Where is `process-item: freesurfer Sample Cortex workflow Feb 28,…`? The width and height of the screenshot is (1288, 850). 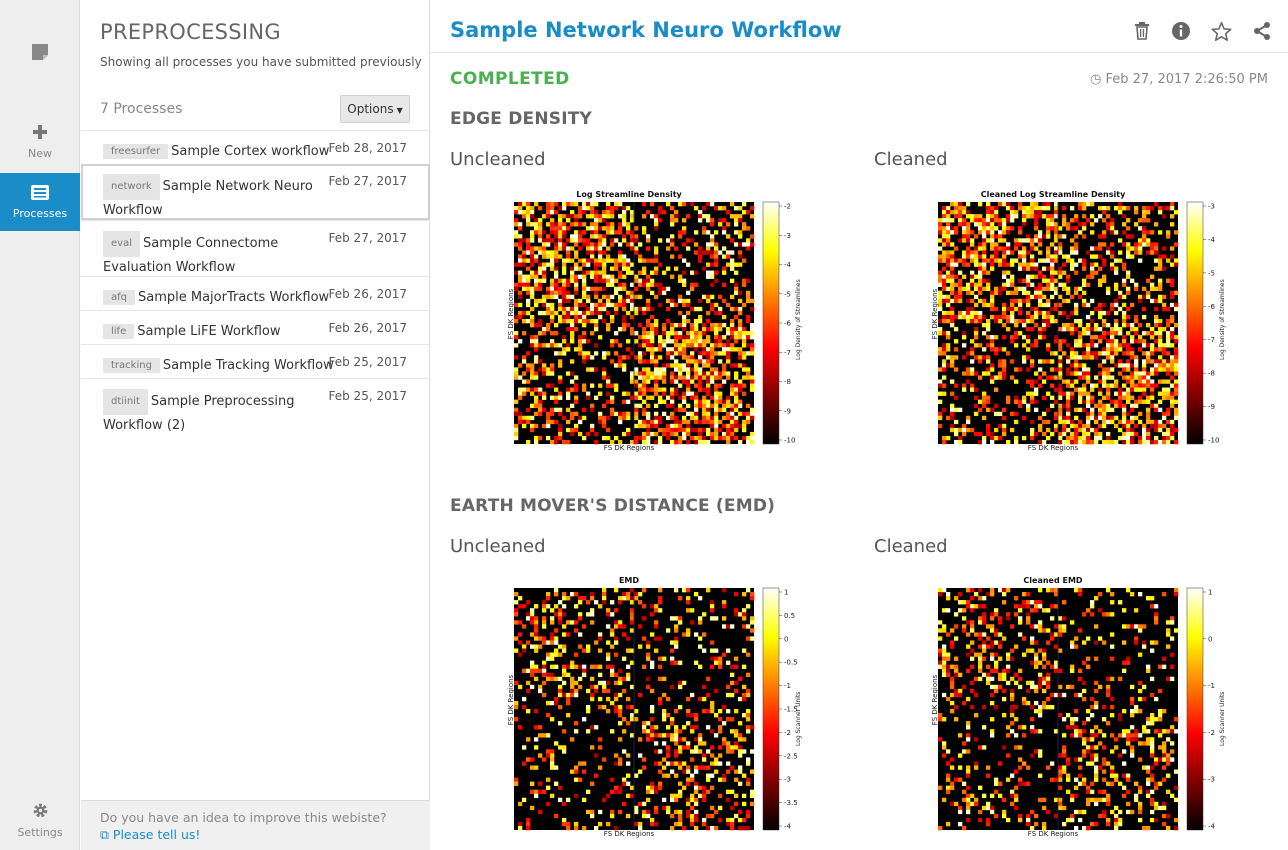 process-item: freesurfer Sample Cortex workflow Feb 28,… is located at coordinates (255, 147).